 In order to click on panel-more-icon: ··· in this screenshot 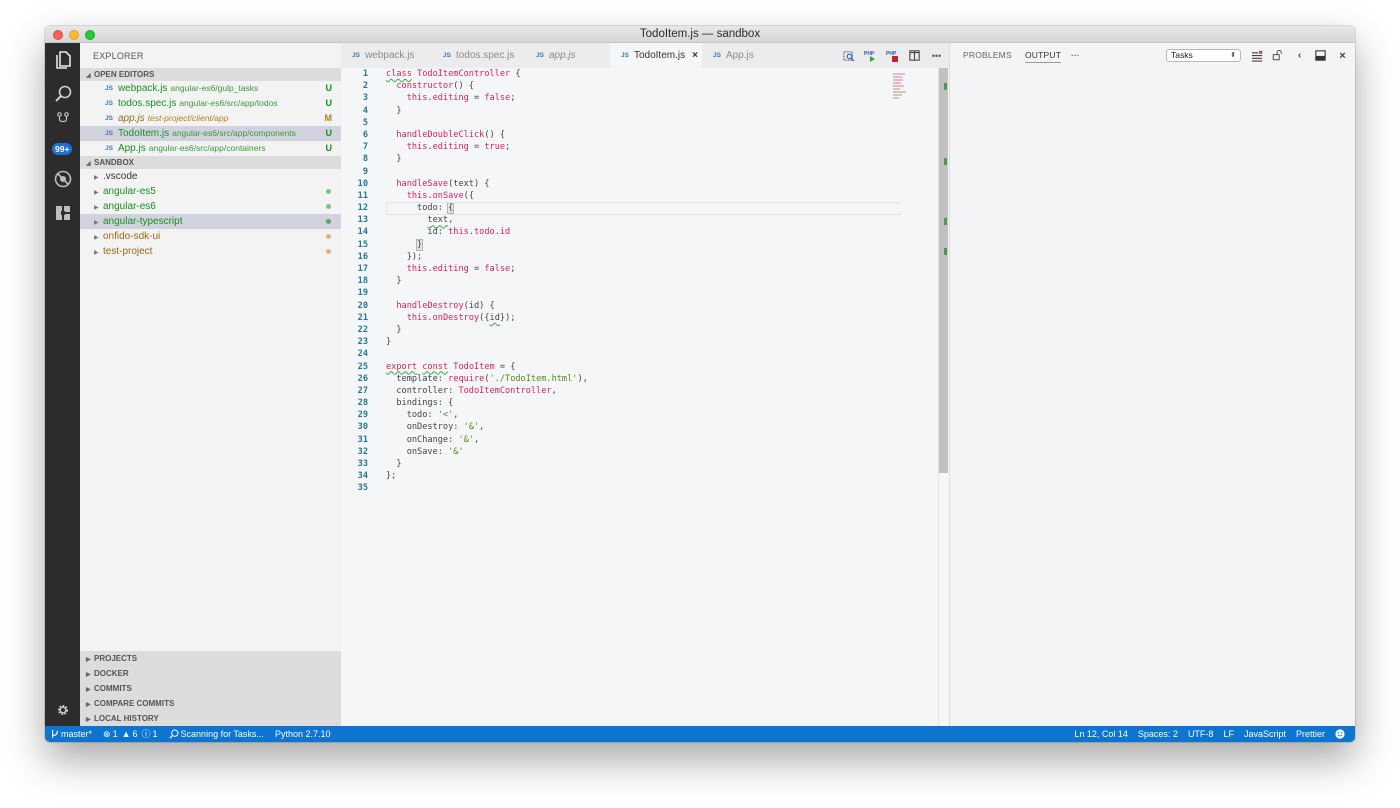, I will do `click(1075, 55)`.